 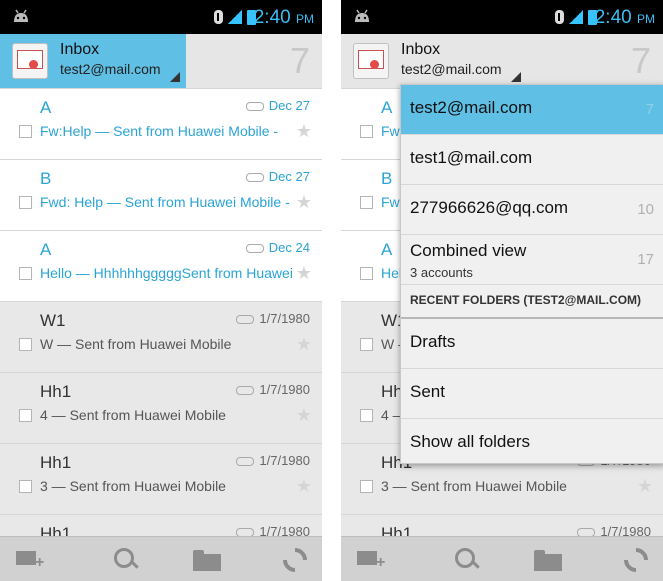 What do you see at coordinates (532, 302) in the screenshot?
I see `recent-folders-header: RECENT FOLDERS (TEST2@MAIL.COM)` at bounding box center [532, 302].